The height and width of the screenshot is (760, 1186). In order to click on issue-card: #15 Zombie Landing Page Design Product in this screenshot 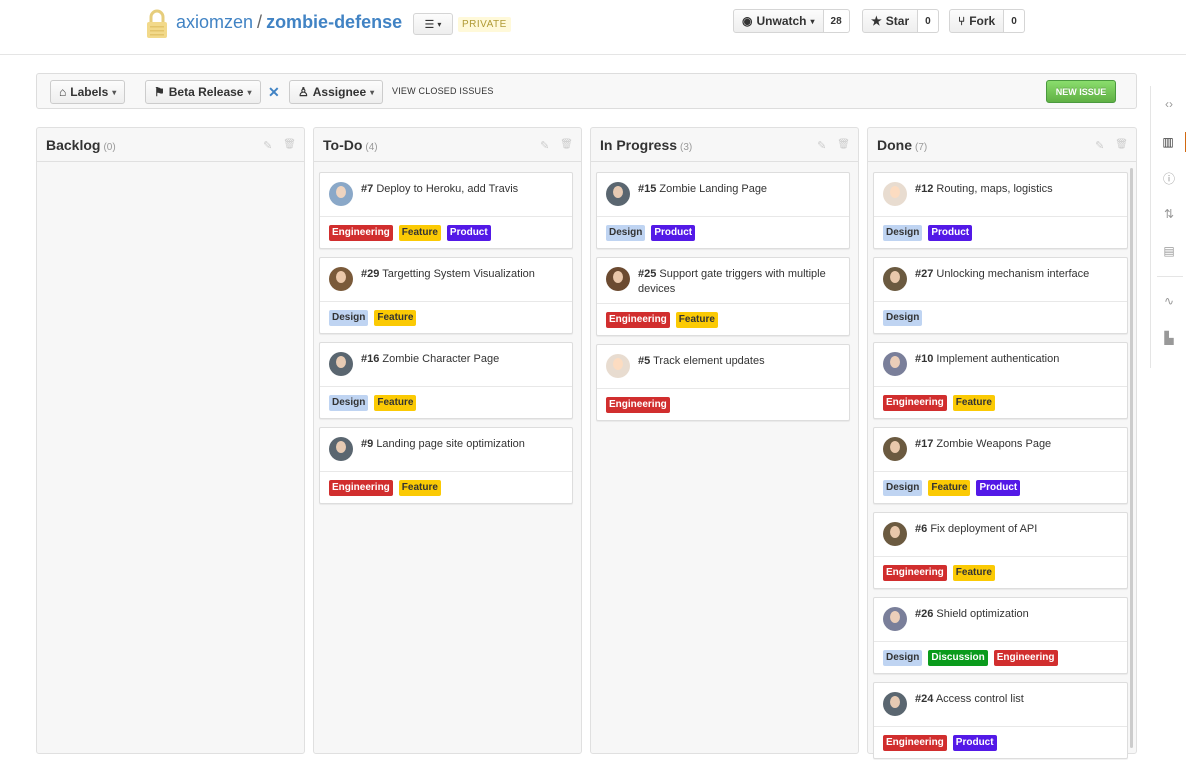, I will do `click(723, 210)`.